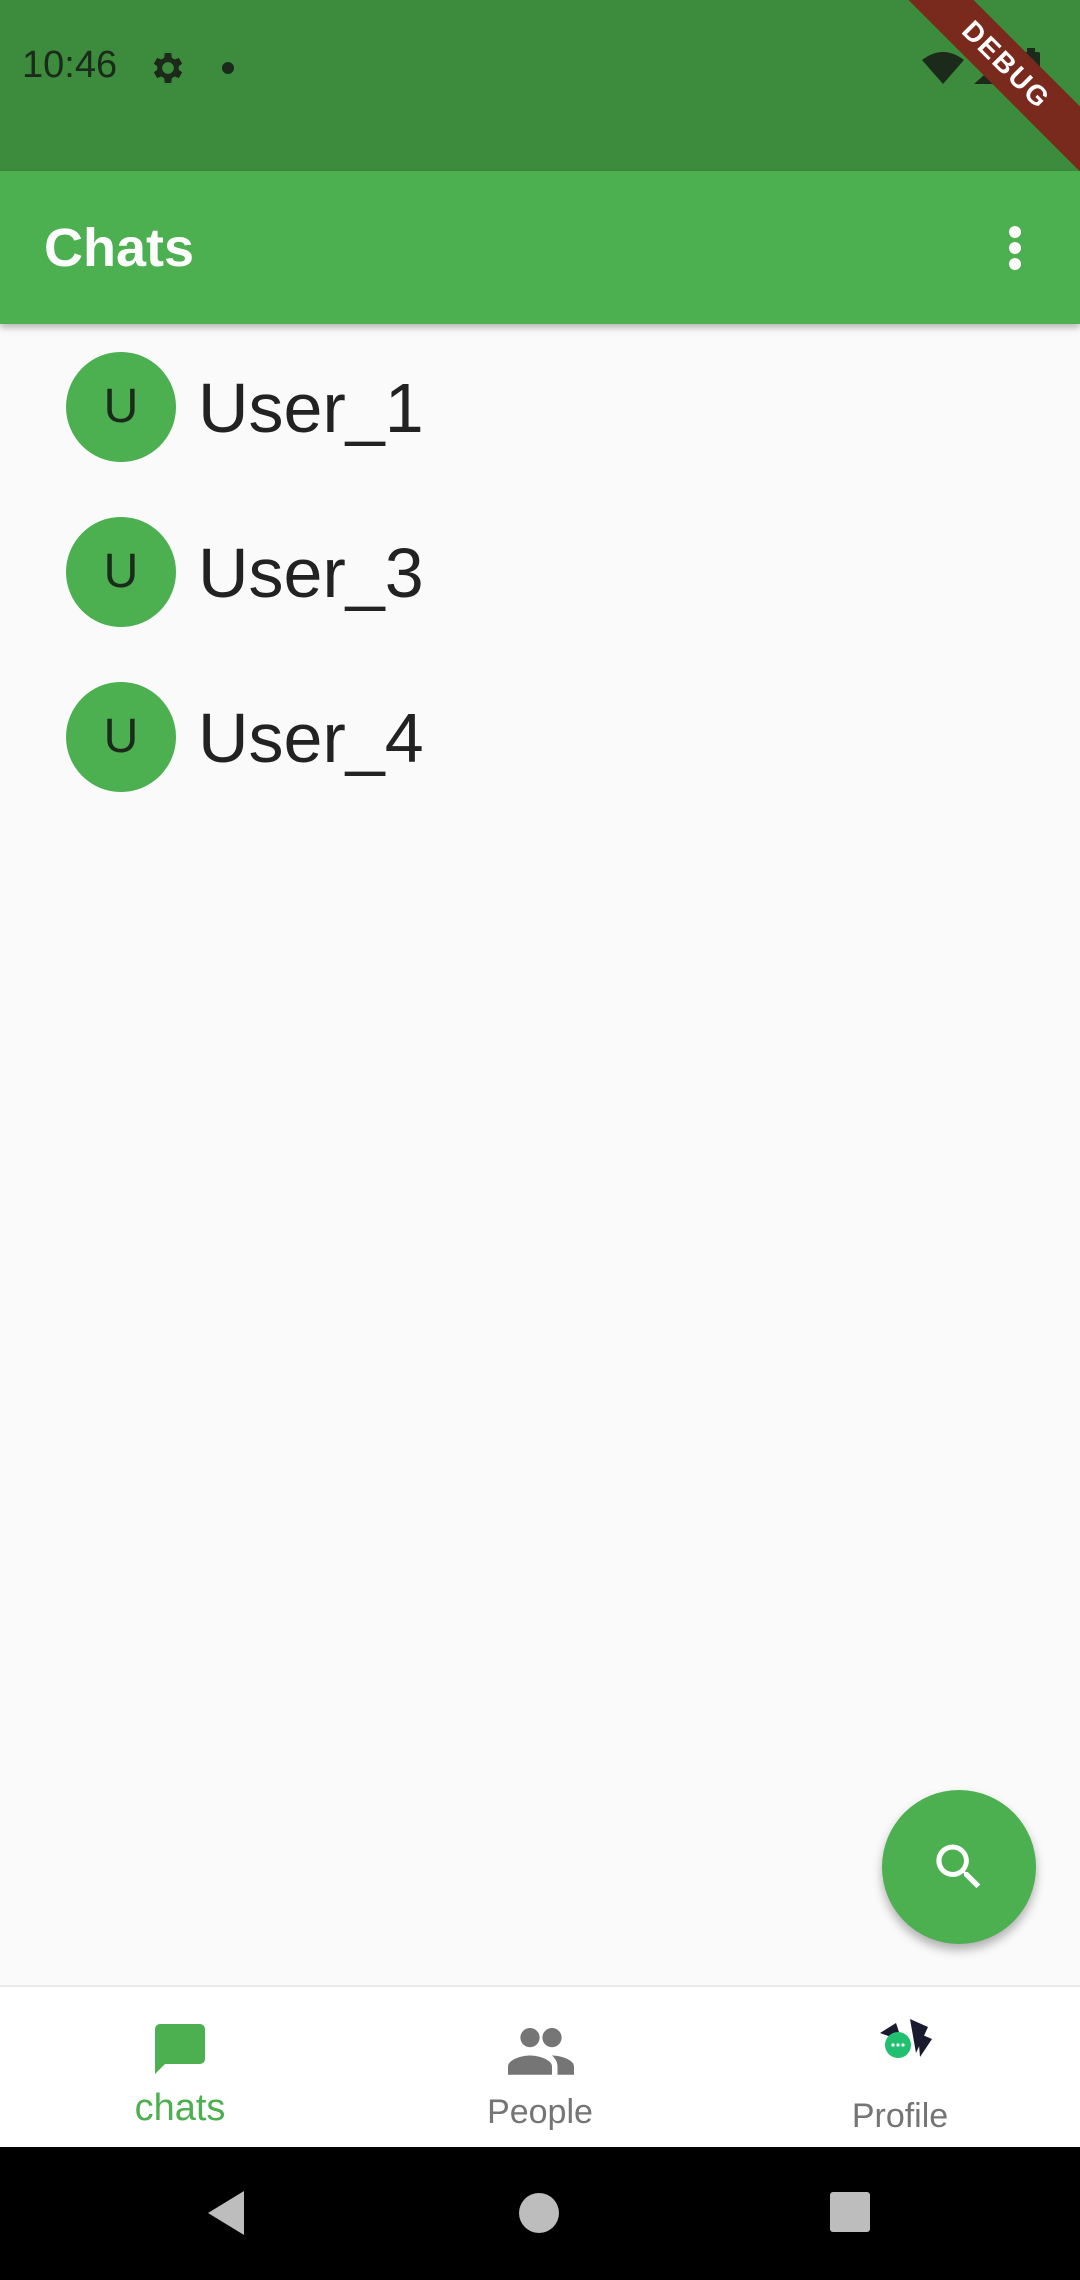  I want to click on home-icon, so click(539, 2213).